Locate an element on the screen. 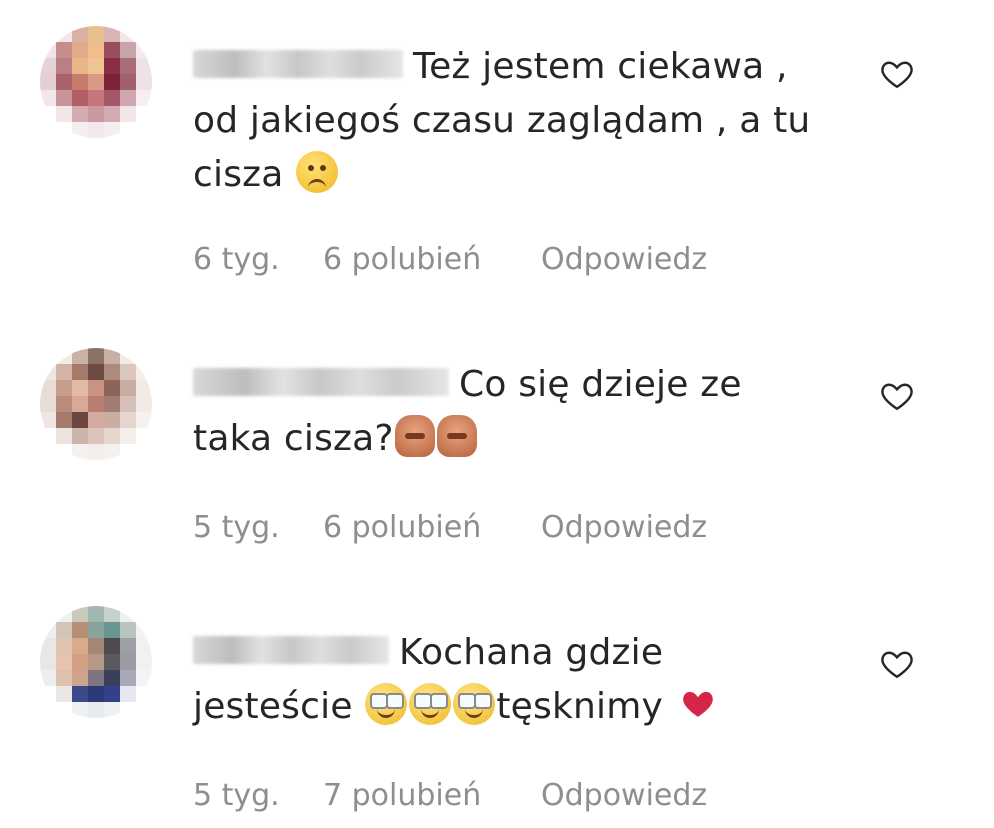 This screenshot has height=828, width=994. comment-text: Co się dzieje ze taka cisza? is located at coordinates (508, 412).